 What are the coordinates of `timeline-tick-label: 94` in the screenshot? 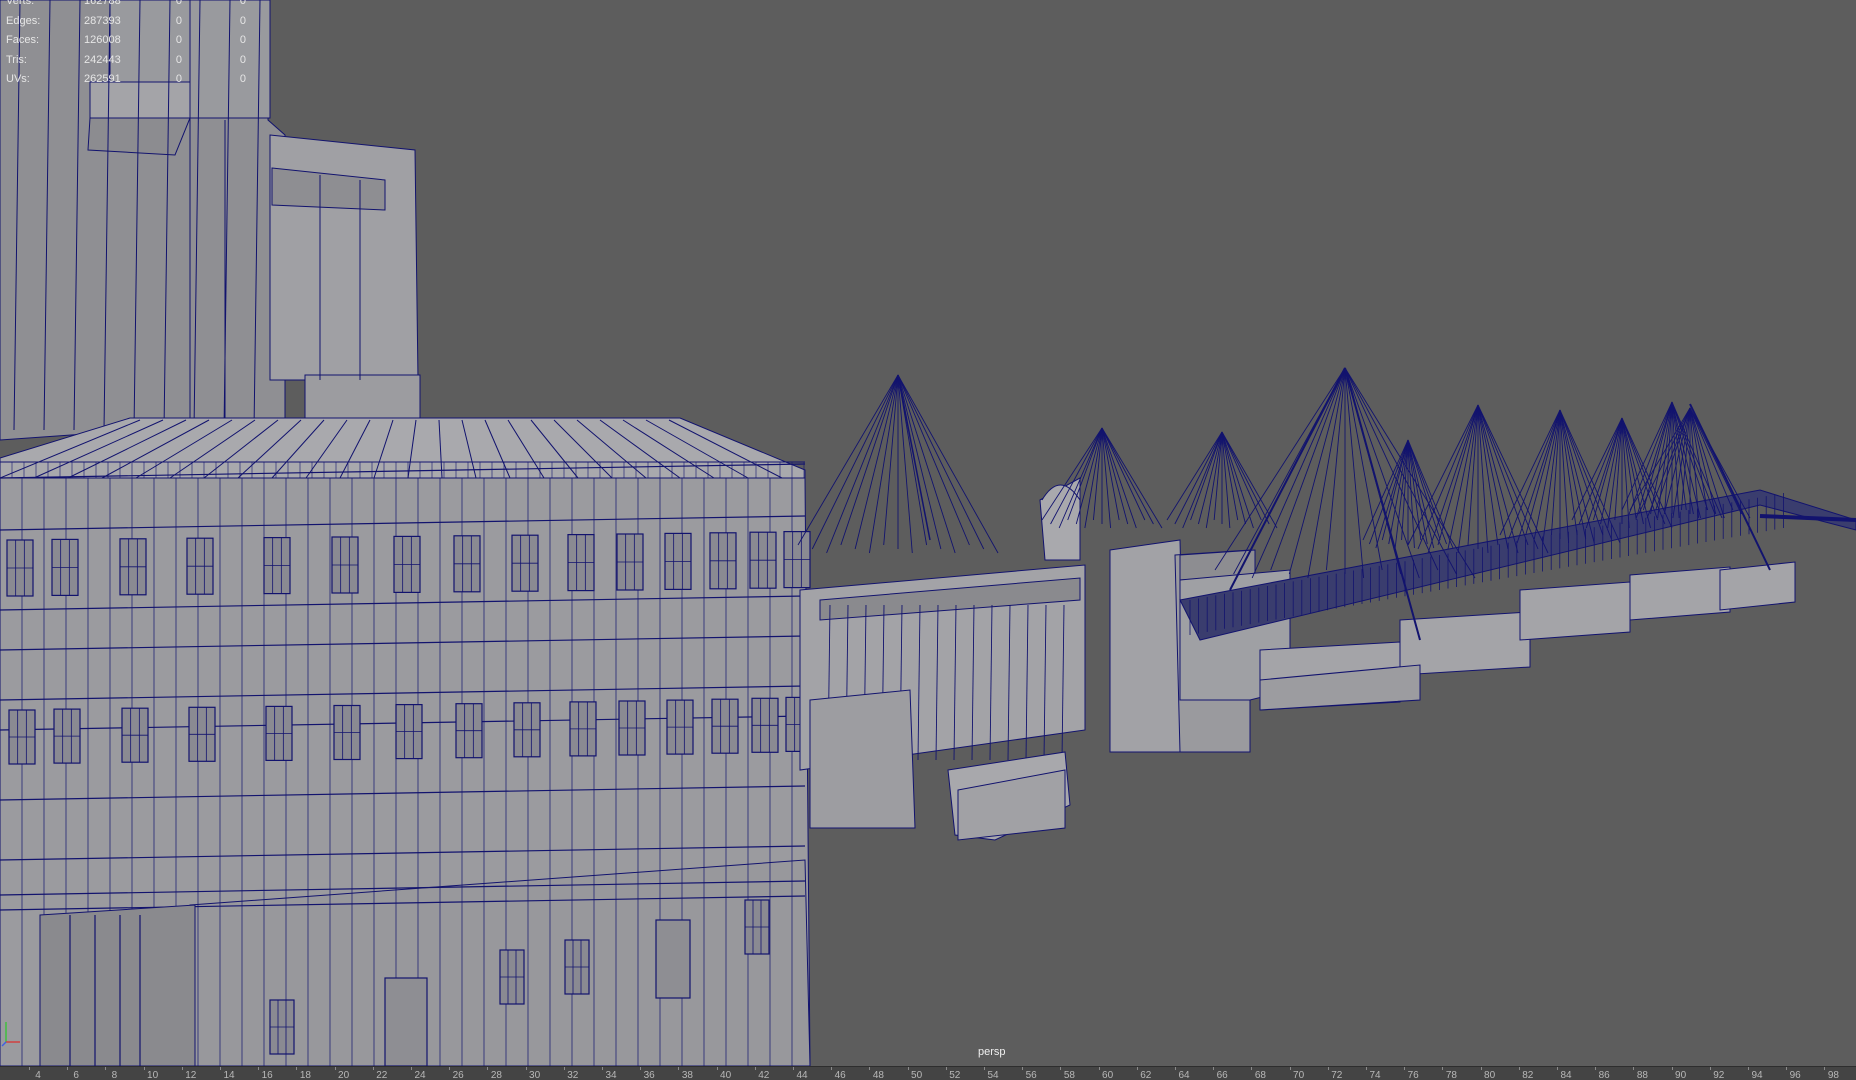 It's located at (1757, 1075).